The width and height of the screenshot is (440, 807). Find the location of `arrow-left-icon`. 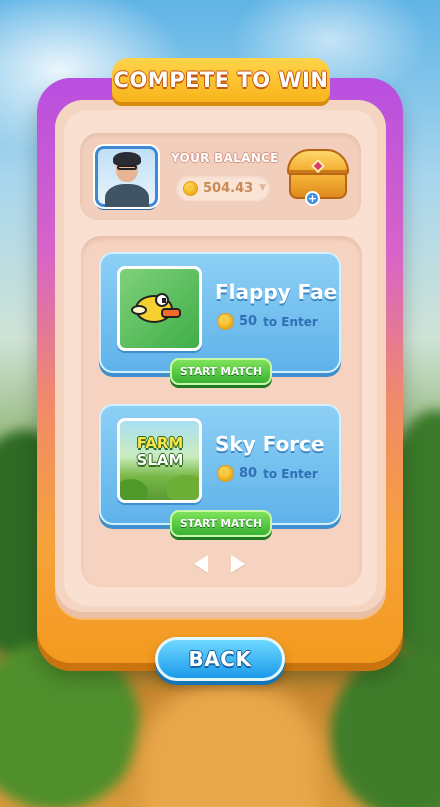

arrow-left-icon is located at coordinates (201, 564).